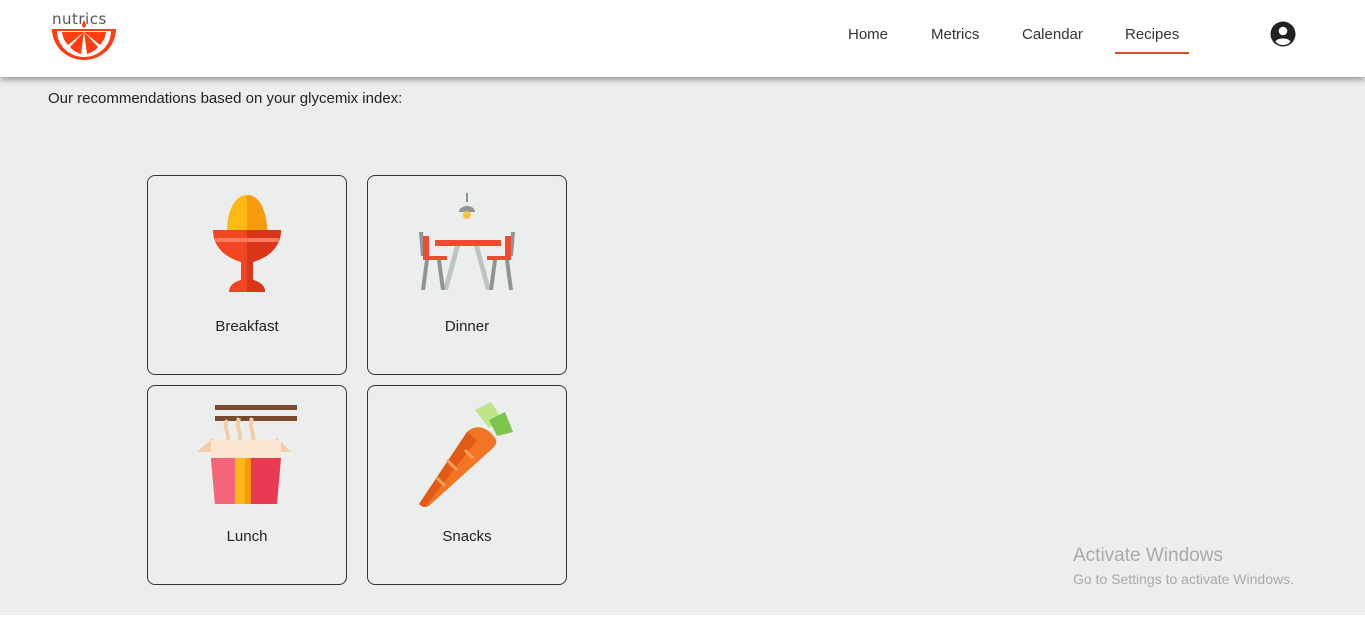 This screenshot has height=621, width=1365. I want to click on nav-home: Home, so click(868, 34).